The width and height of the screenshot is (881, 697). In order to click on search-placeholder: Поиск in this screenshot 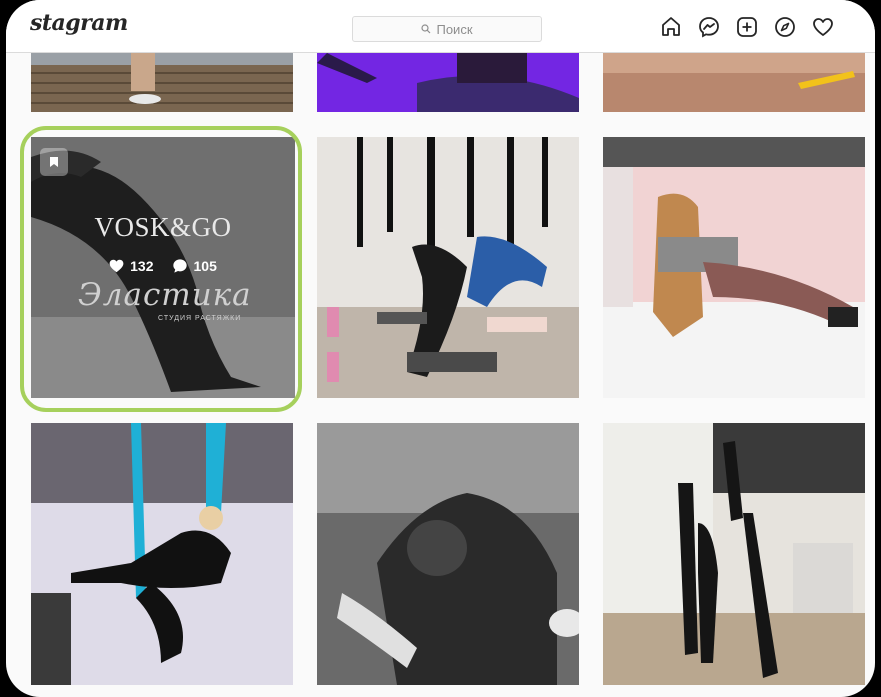, I will do `click(454, 29)`.